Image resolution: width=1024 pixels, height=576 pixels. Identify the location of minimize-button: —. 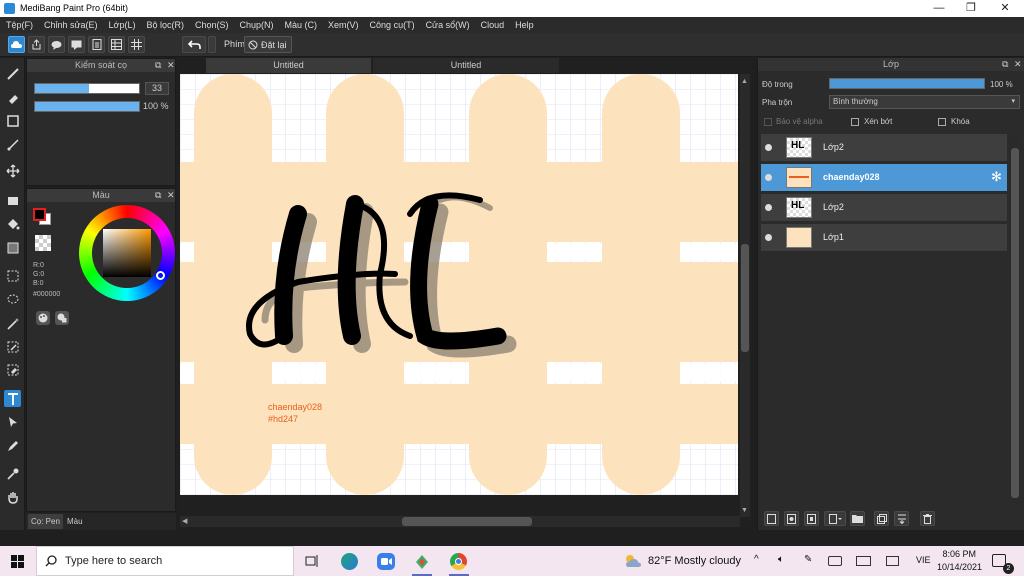
(939, 8).